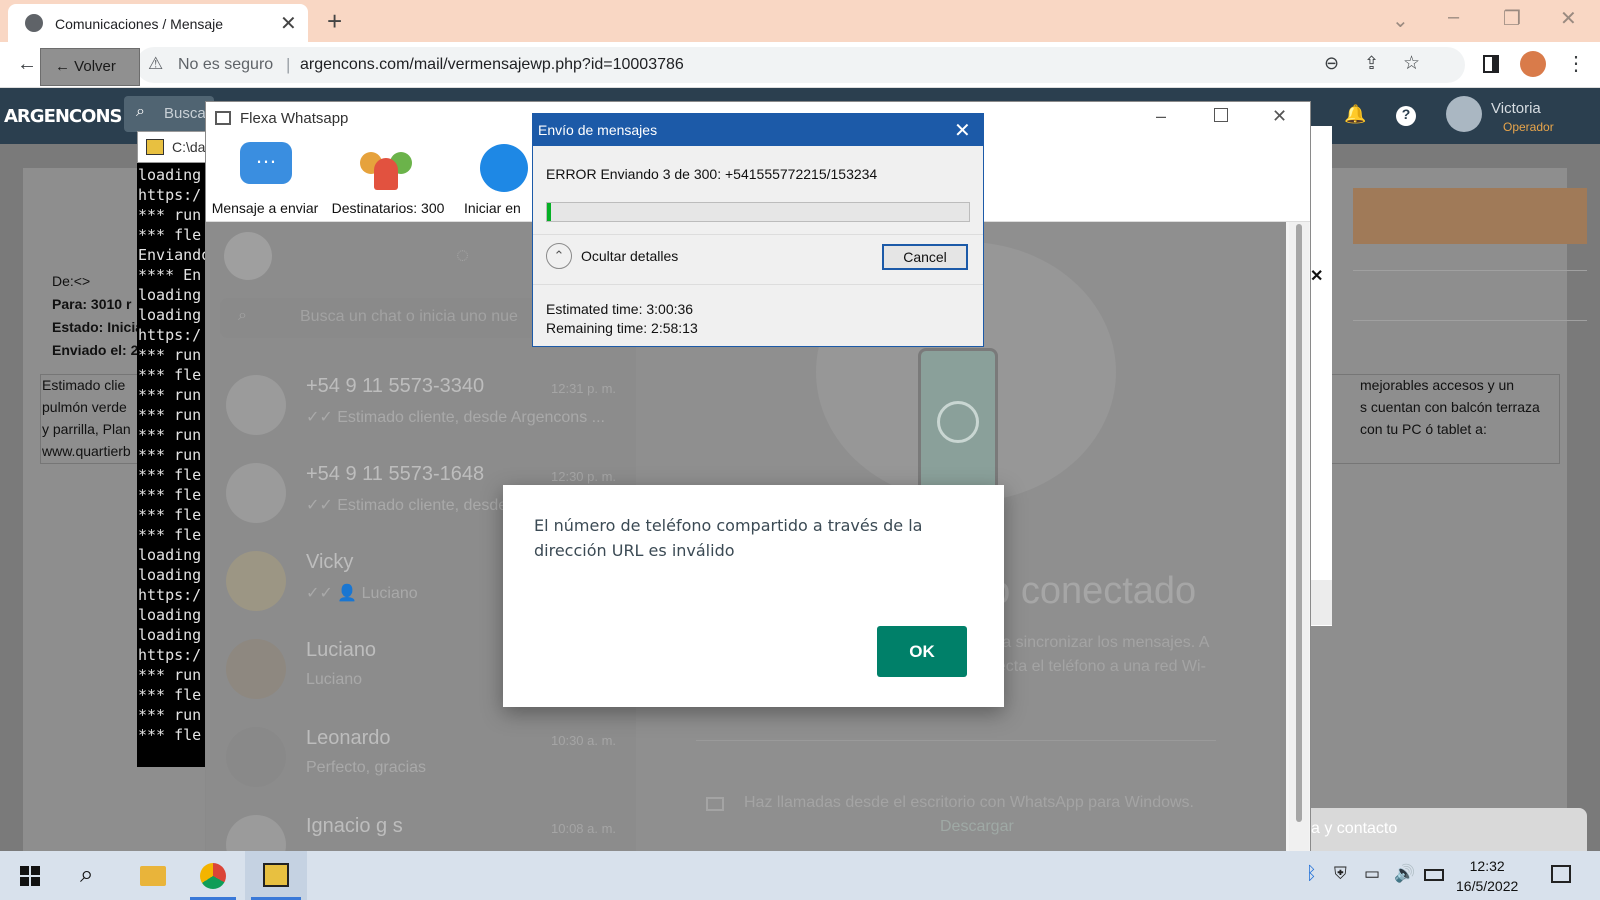  I want to click on window-close-icon: ✕, so click(1568, 18).